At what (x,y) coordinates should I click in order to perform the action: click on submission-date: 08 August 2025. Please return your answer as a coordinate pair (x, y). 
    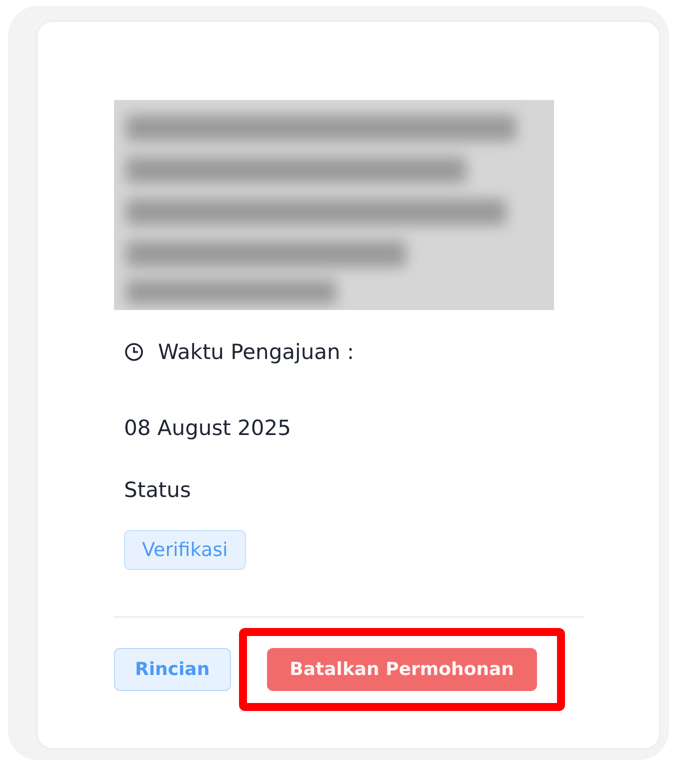
    Looking at the image, I should click on (208, 428).